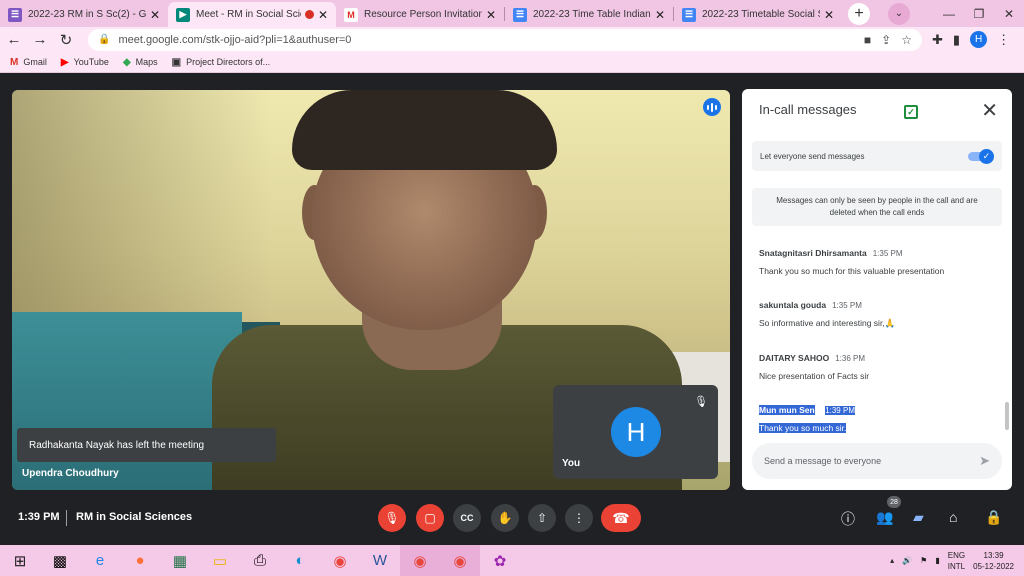  What do you see at coordinates (126, 62) in the screenshot?
I see `maps-icon: ◆` at bounding box center [126, 62].